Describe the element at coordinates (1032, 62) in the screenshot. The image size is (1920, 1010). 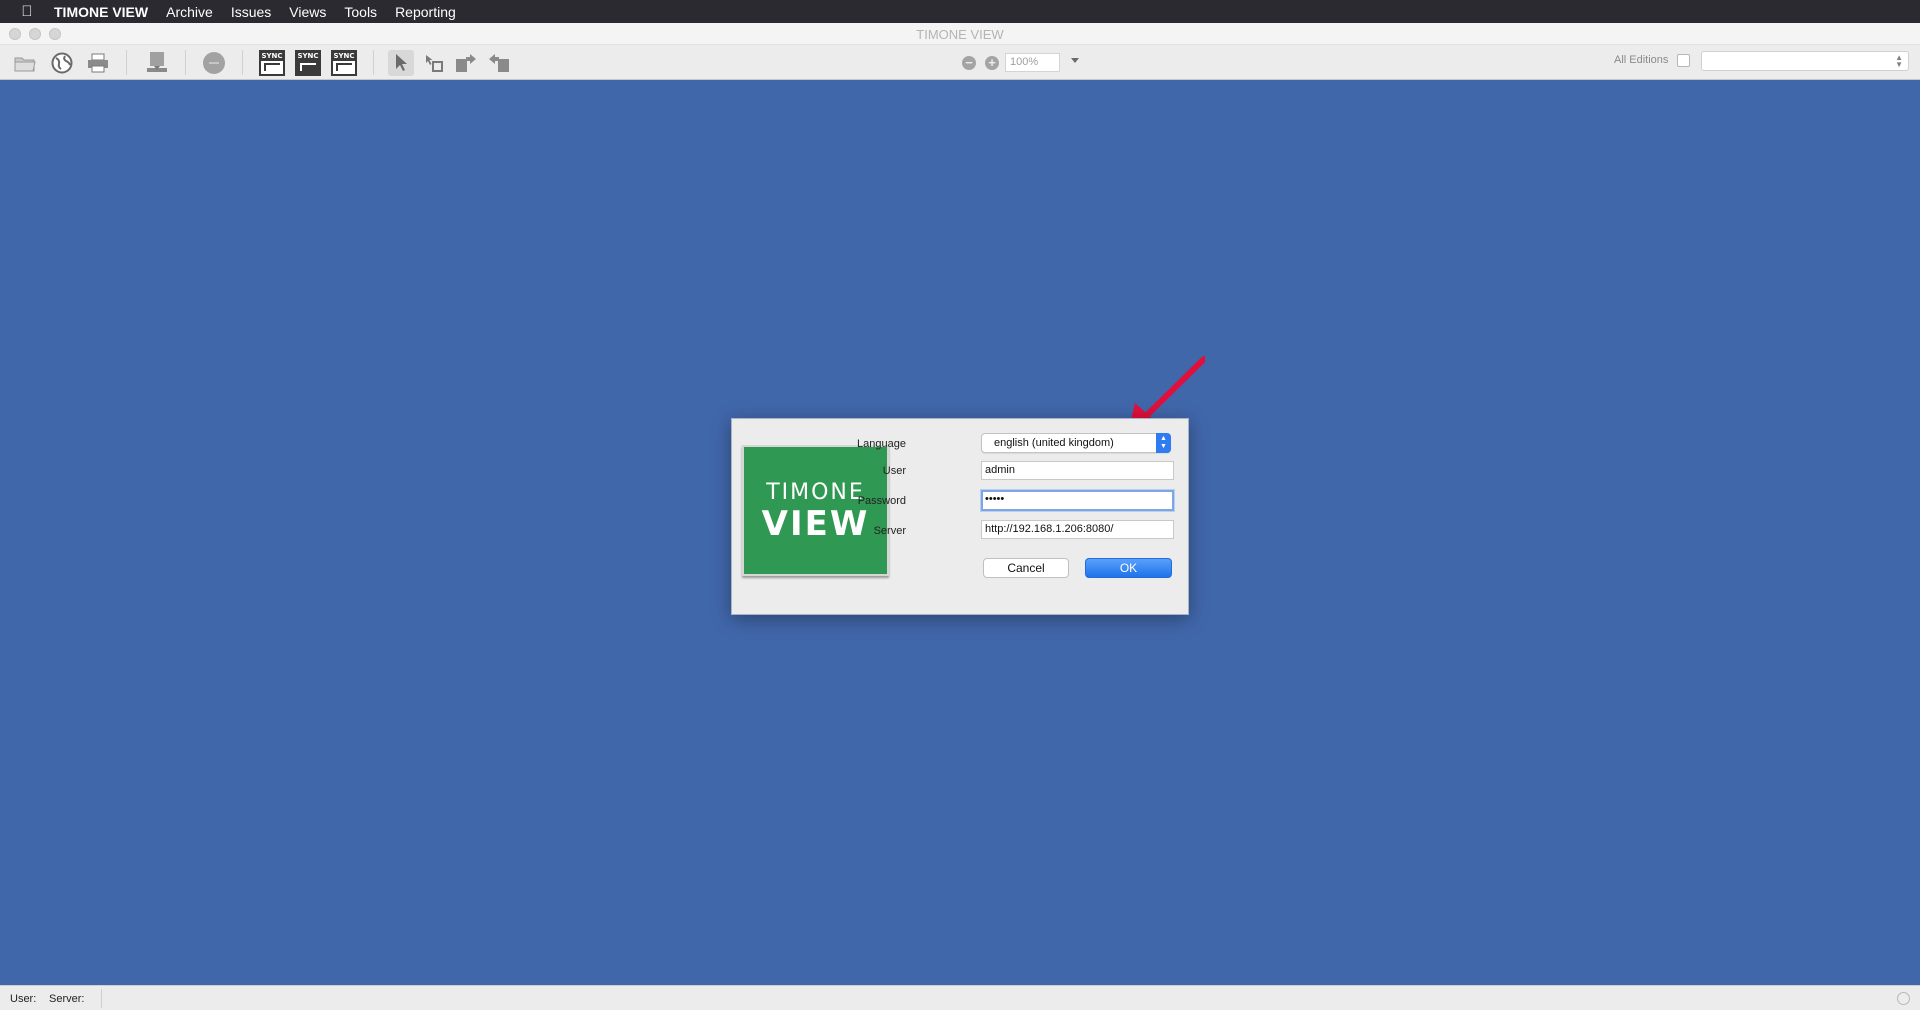
I see `zoom-input: 100%` at that location.